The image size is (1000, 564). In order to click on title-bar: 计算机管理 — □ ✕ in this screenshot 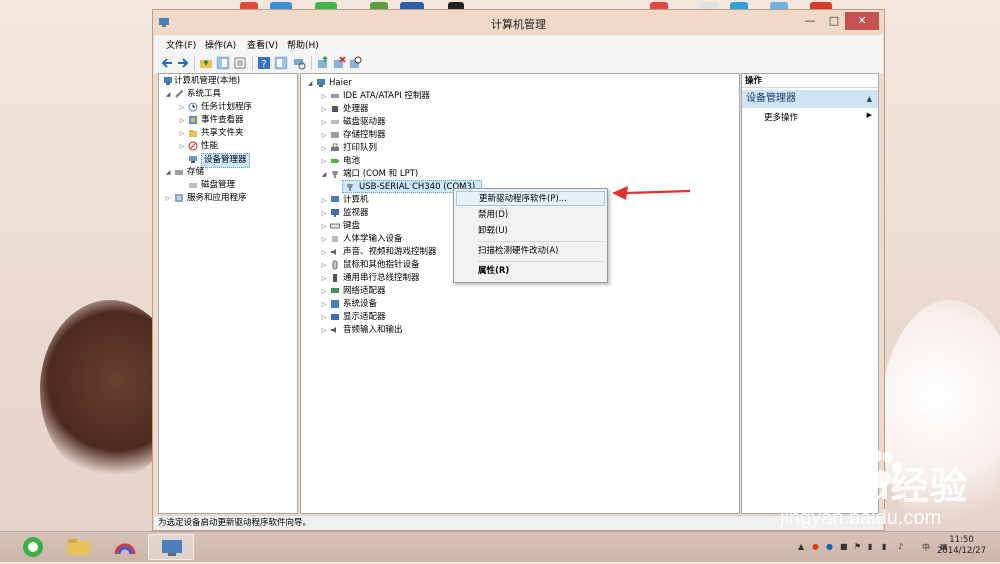, I will do `click(518, 22)`.